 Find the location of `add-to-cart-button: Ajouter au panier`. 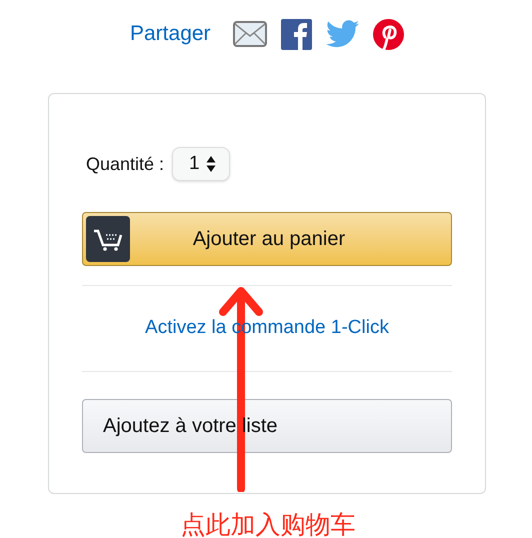

add-to-cart-button: Ajouter au panier is located at coordinates (267, 239).